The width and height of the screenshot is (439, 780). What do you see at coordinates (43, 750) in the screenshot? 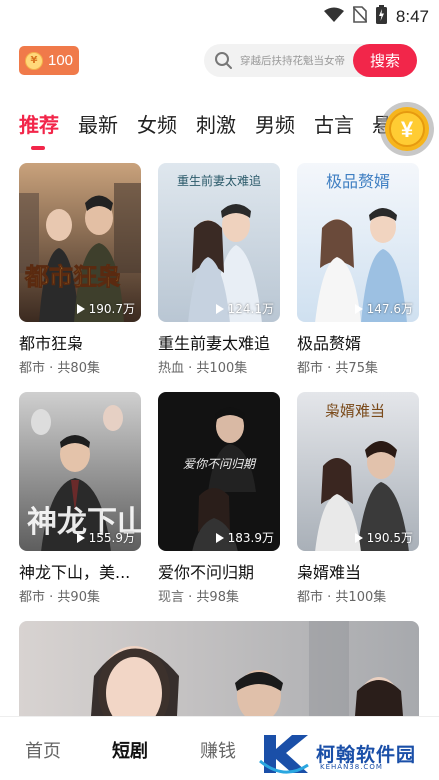
I see `nav-home: 首页` at bounding box center [43, 750].